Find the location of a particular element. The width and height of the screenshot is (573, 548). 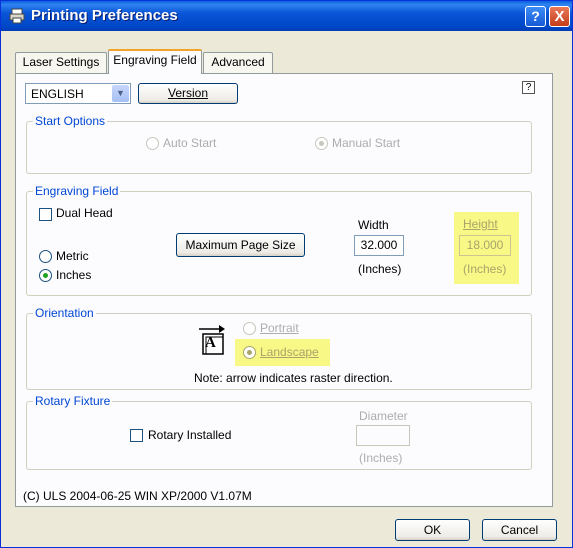

engraving-field-title: Engraving Field is located at coordinates (77, 191).